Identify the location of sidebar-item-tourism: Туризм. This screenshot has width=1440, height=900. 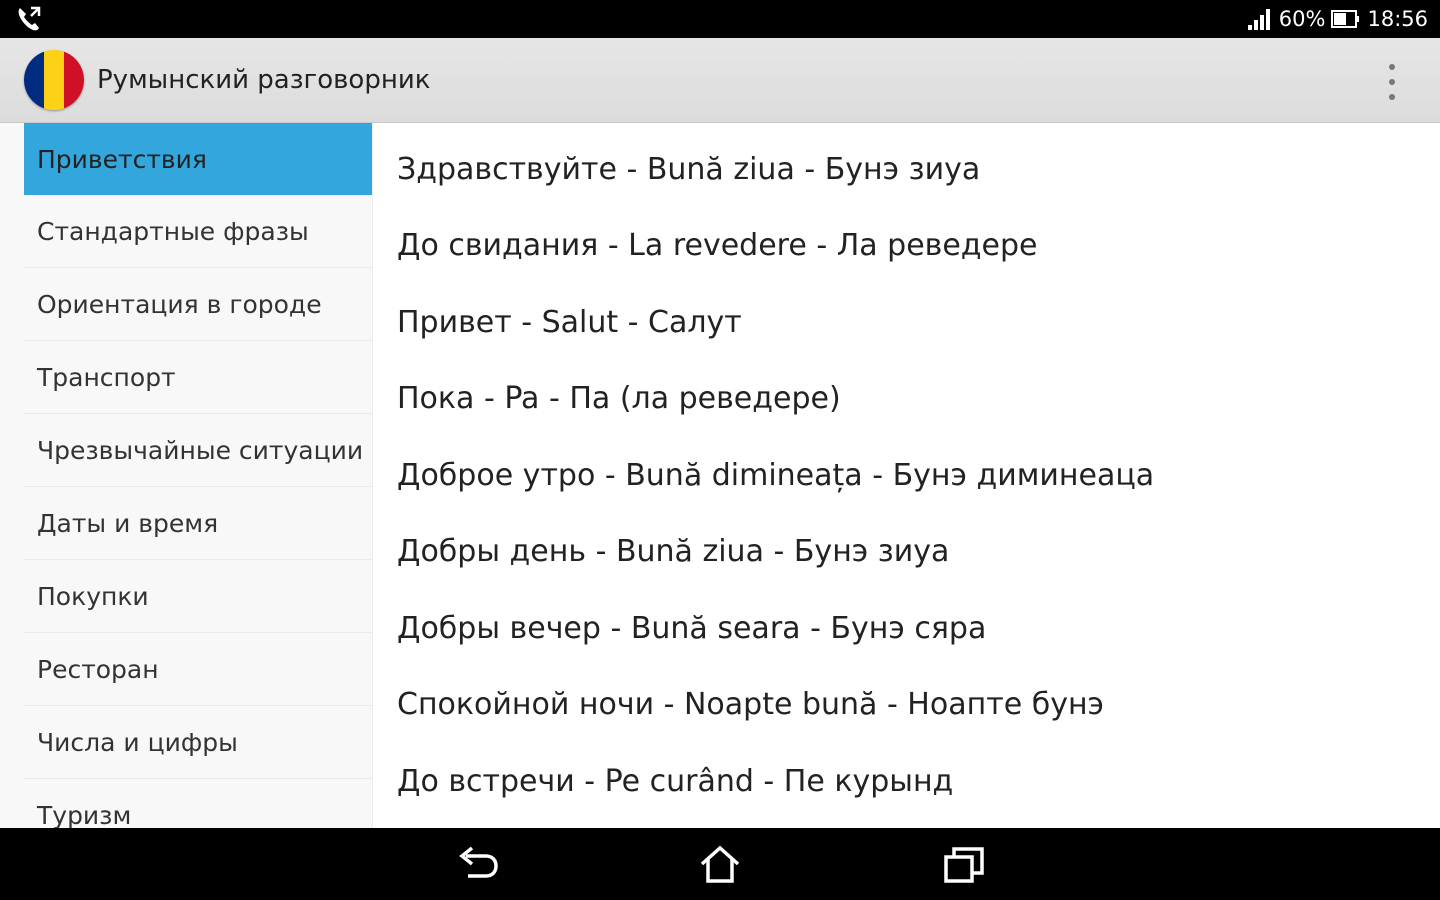
(198, 804).